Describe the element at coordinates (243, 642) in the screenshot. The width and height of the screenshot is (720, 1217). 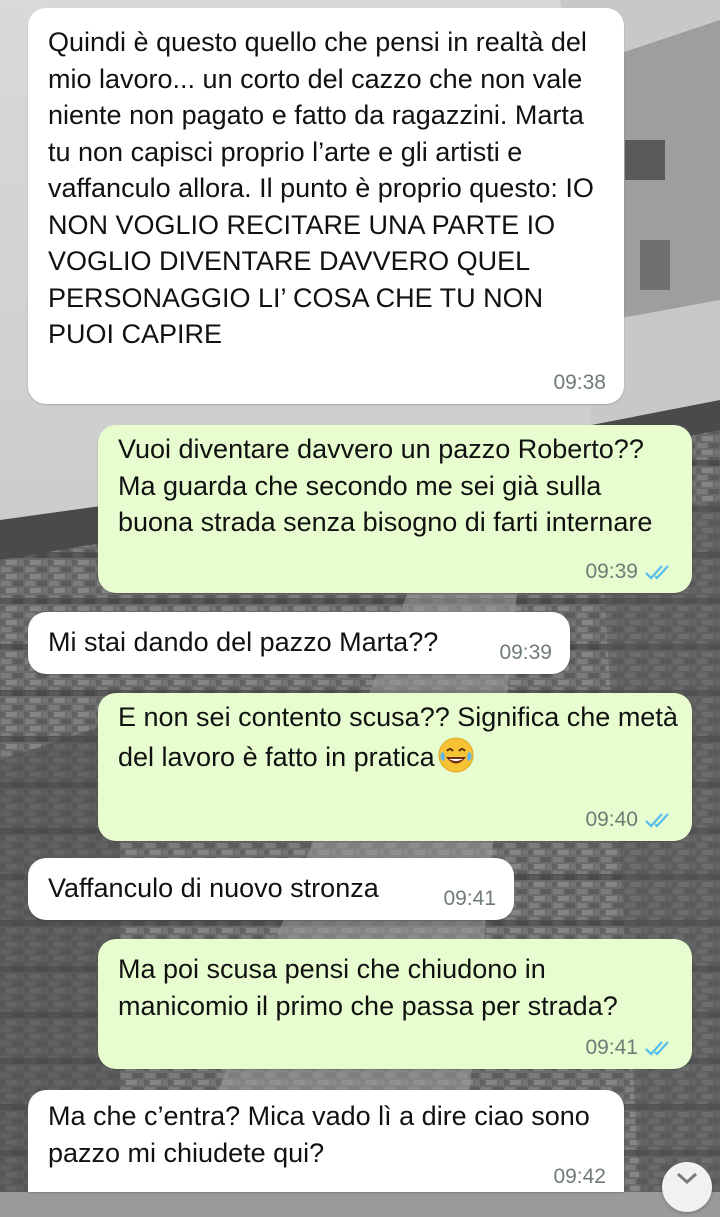
I see `message-text: Mi stai dando del pazzo Marta??` at that location.